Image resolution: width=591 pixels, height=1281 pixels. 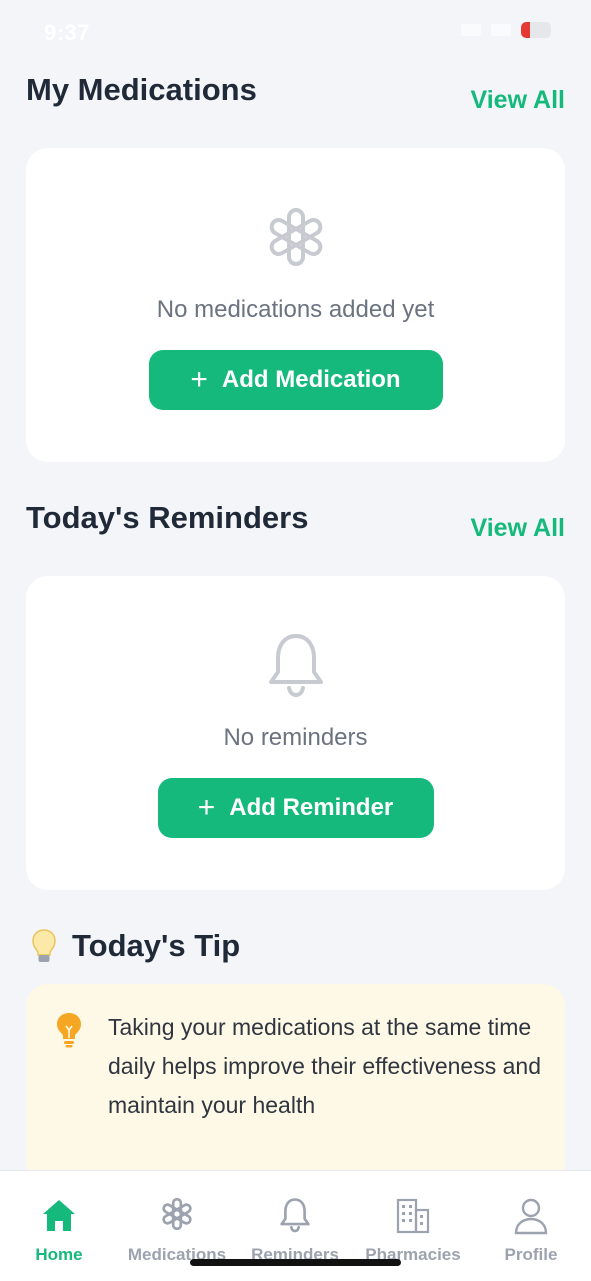 What do you see at coordinates (311, 379) in the screenshot?
I see `add-medication-label: Add Medication` at bounding box center [311, 379].